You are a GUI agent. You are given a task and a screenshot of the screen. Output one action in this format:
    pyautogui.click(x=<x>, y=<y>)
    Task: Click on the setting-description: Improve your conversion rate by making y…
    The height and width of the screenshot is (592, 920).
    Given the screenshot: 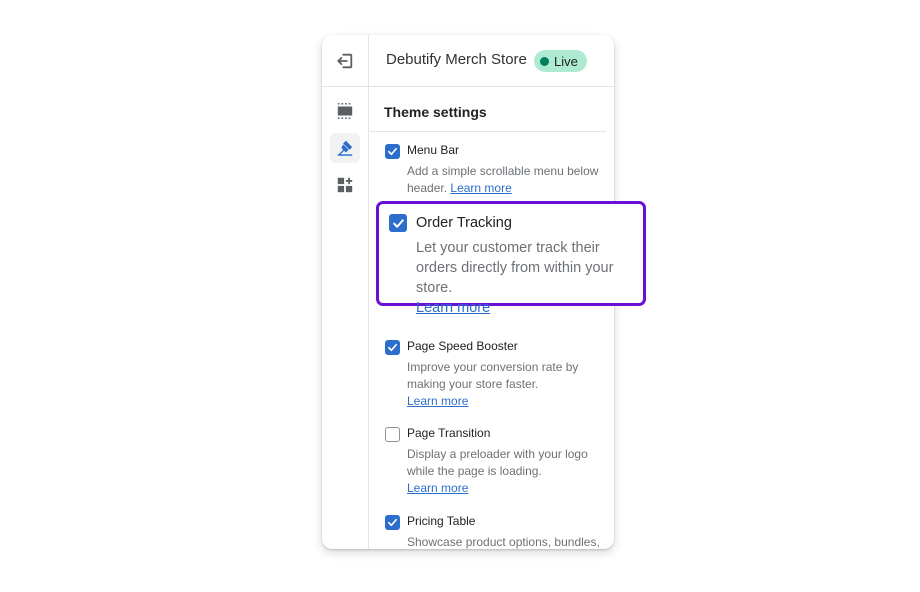 What is the action you would take?
    pyautogui.click(x=493, y=384)
    